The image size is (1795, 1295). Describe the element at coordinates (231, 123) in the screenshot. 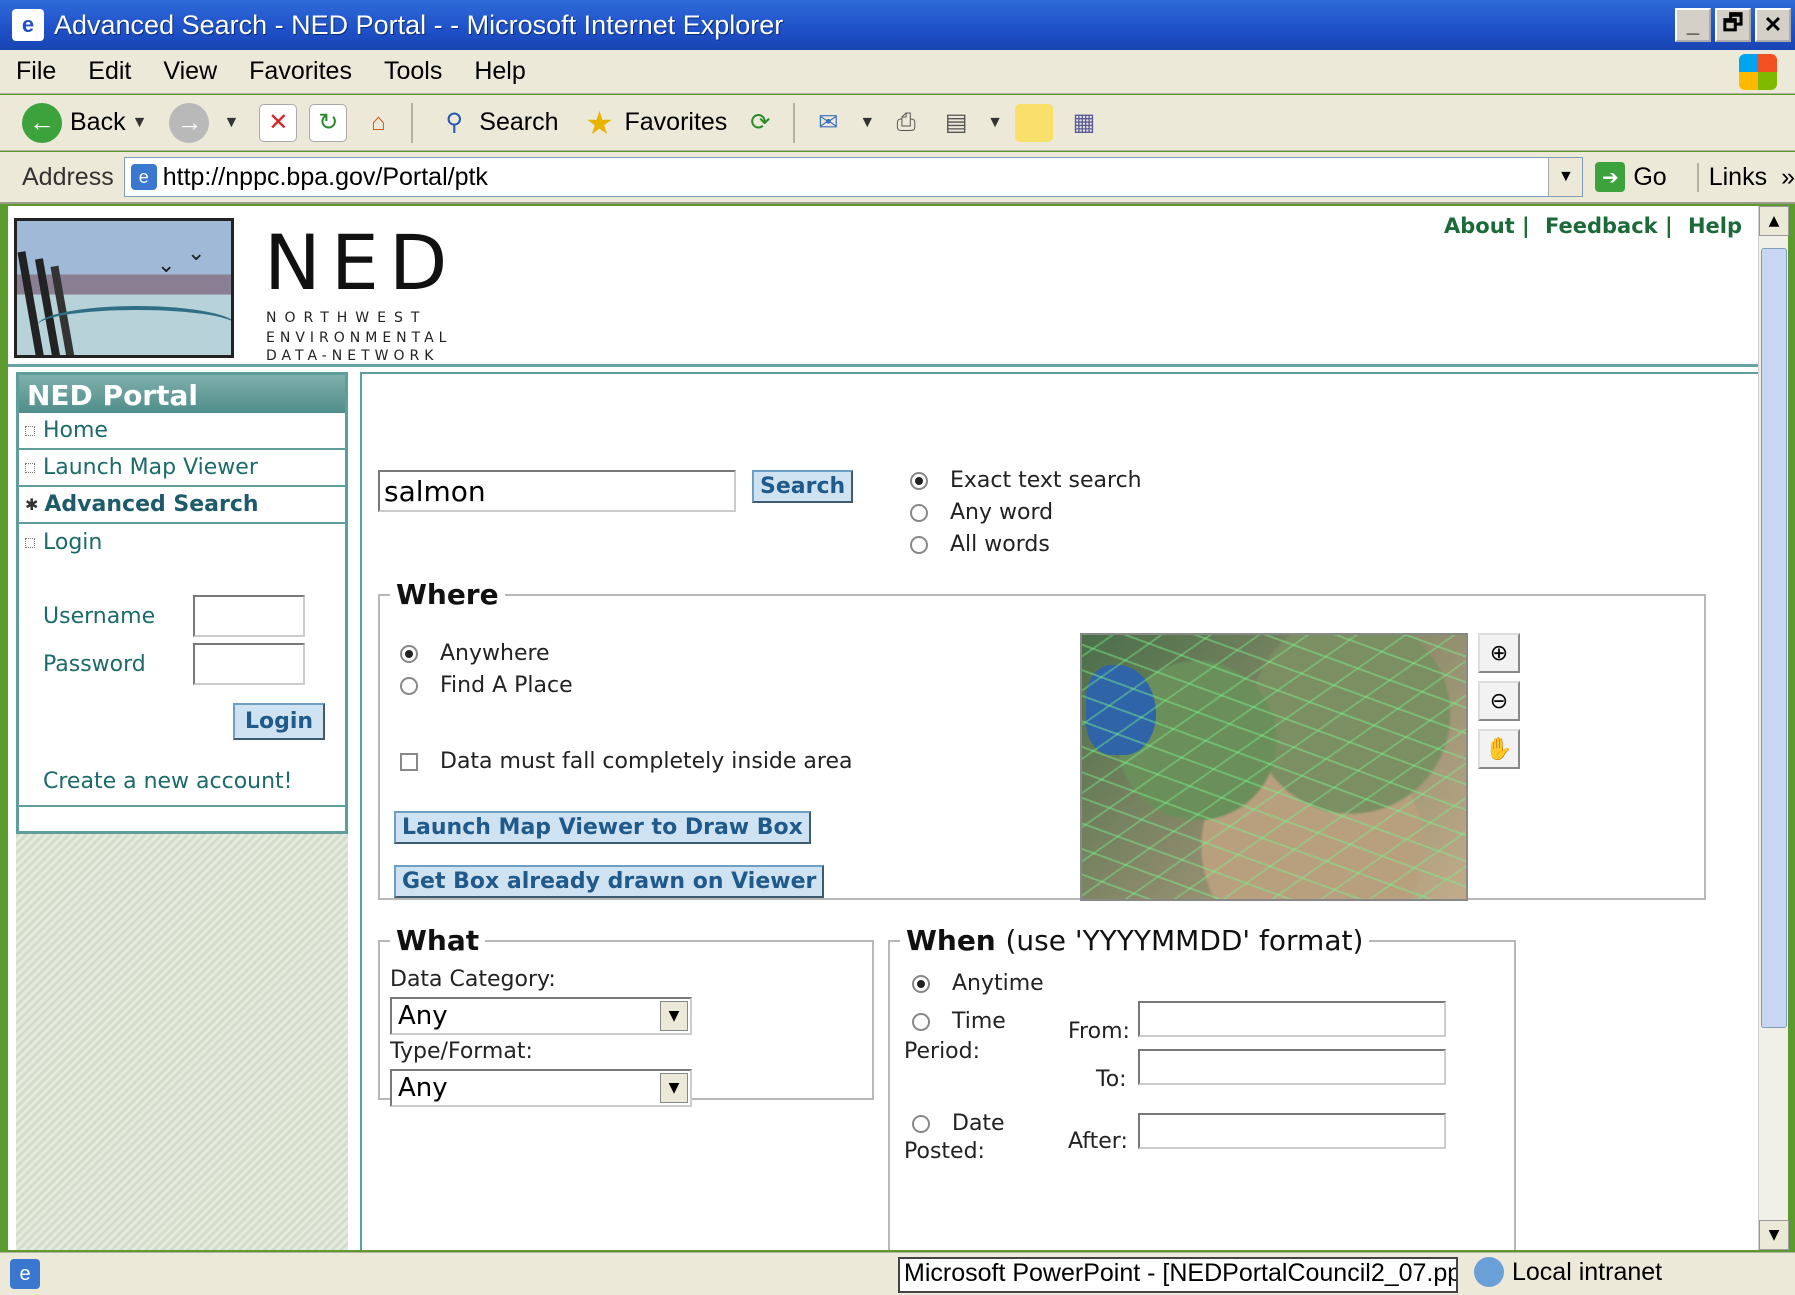

I see `forward-dropdown-icon: ▼` at that location.